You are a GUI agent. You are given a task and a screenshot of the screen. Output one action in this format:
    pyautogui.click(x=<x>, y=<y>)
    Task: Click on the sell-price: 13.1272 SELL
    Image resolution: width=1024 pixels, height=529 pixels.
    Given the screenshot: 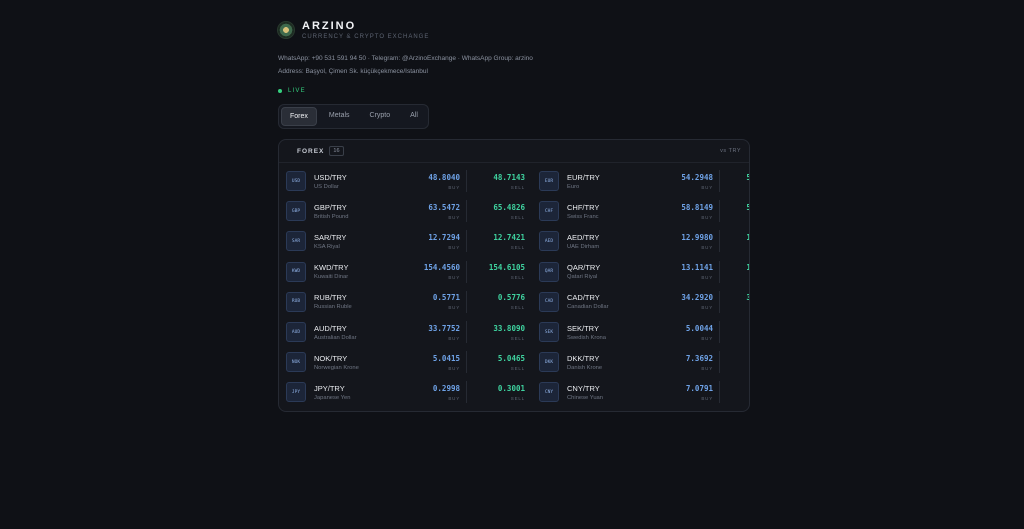 What is the action you would take?
    pyautogui.click(x=737, y=271)
    